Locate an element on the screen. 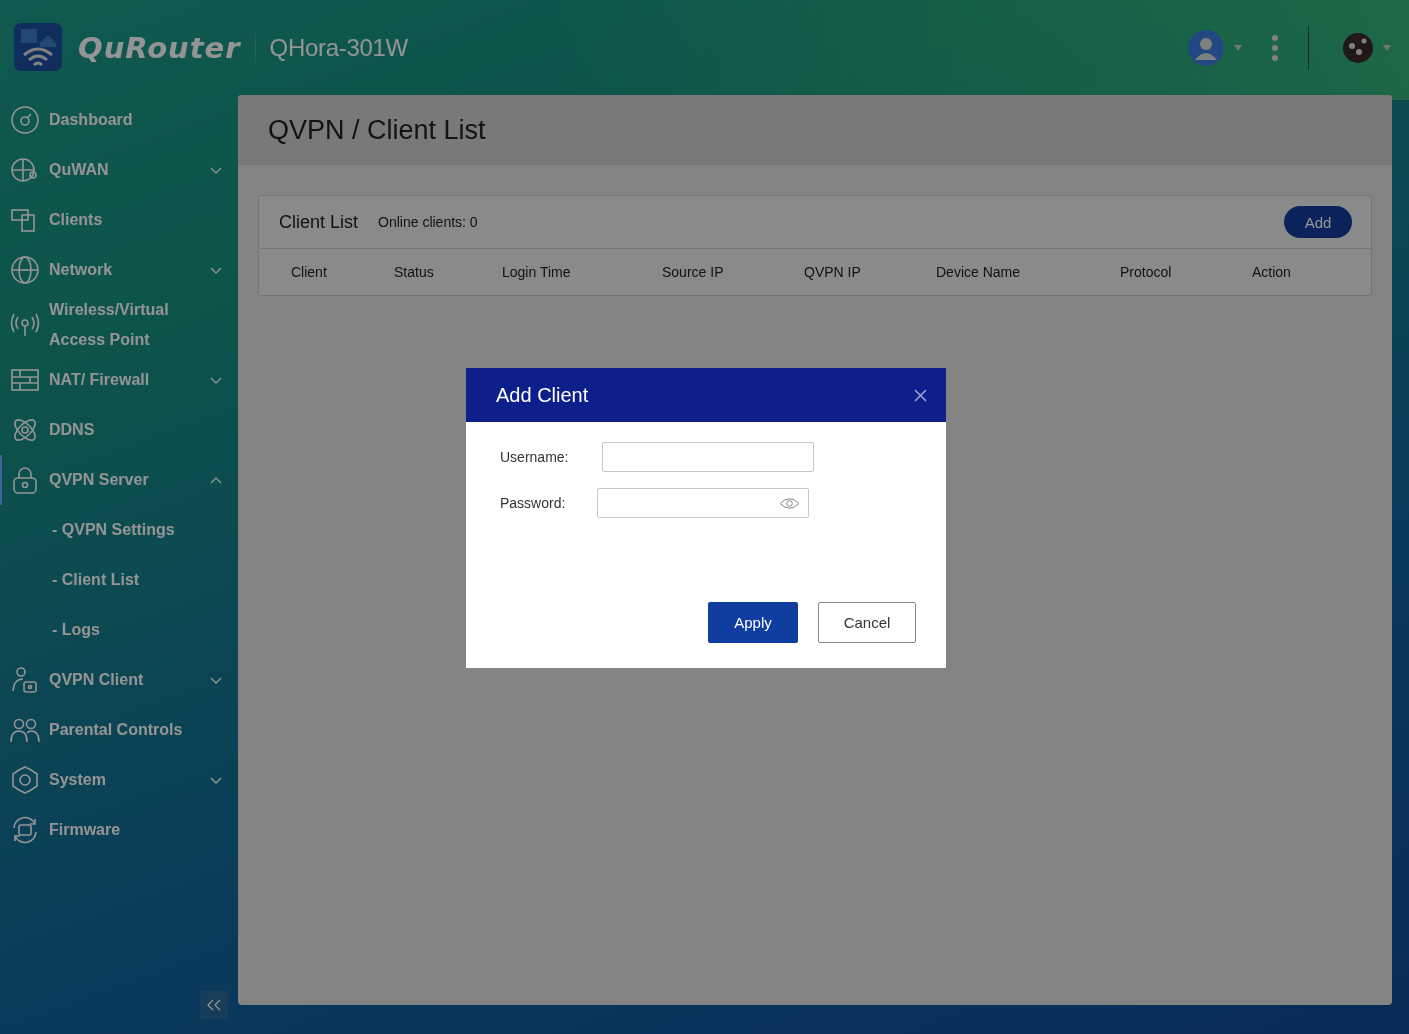  field-label: Username: is located at coordinates (535, 457).